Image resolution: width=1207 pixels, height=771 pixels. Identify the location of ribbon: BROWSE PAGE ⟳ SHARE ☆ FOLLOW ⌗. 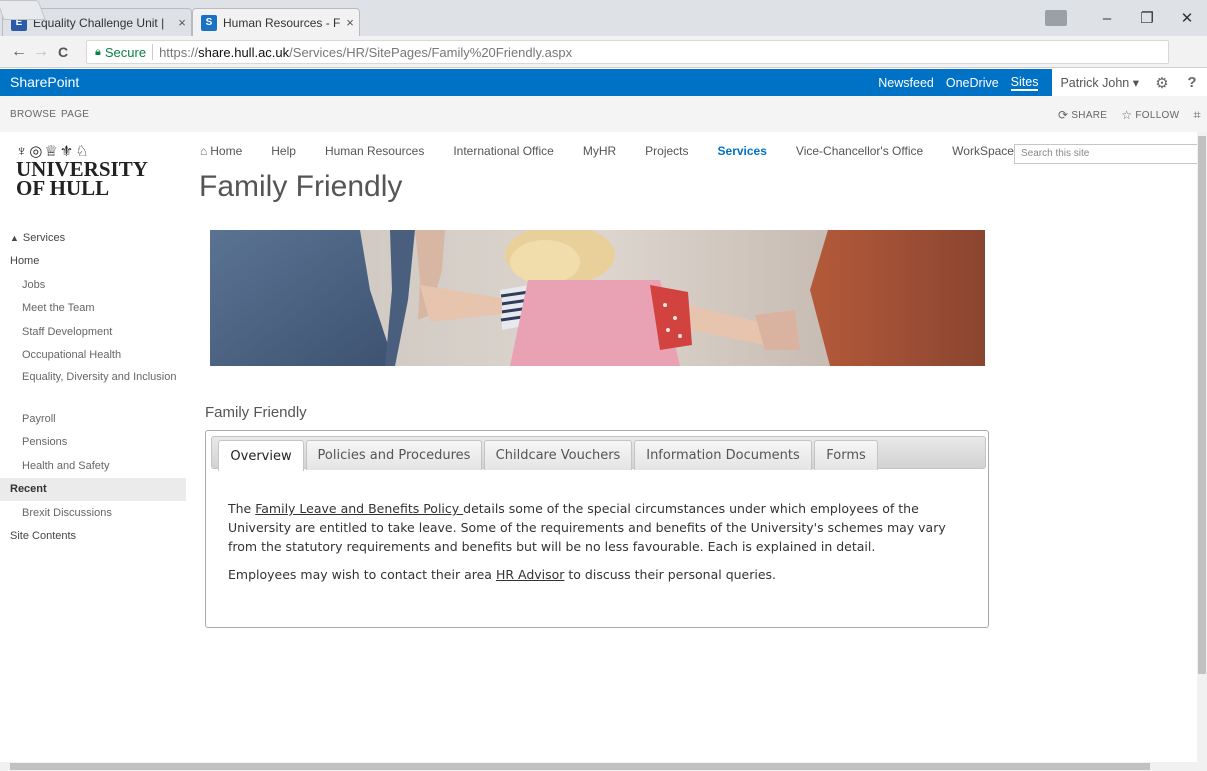
(603, 114).